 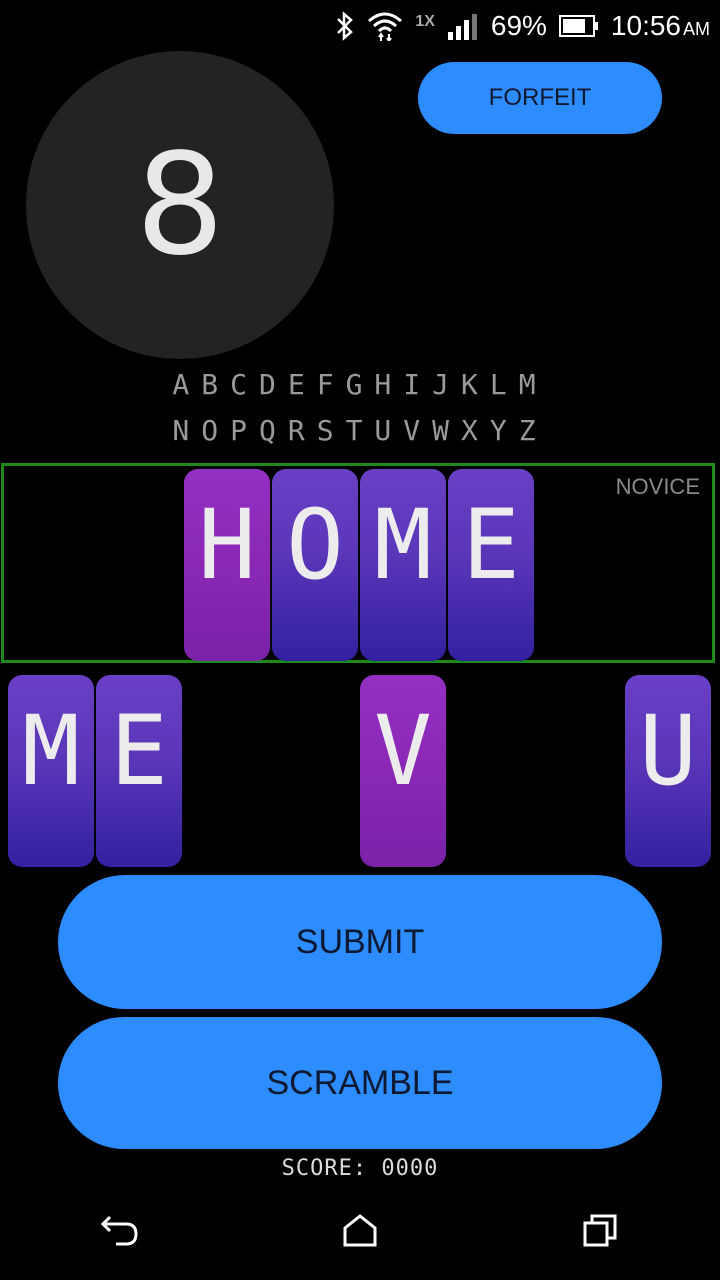 I want to click on battery-percent: 69%, so click(x=518, y=25).